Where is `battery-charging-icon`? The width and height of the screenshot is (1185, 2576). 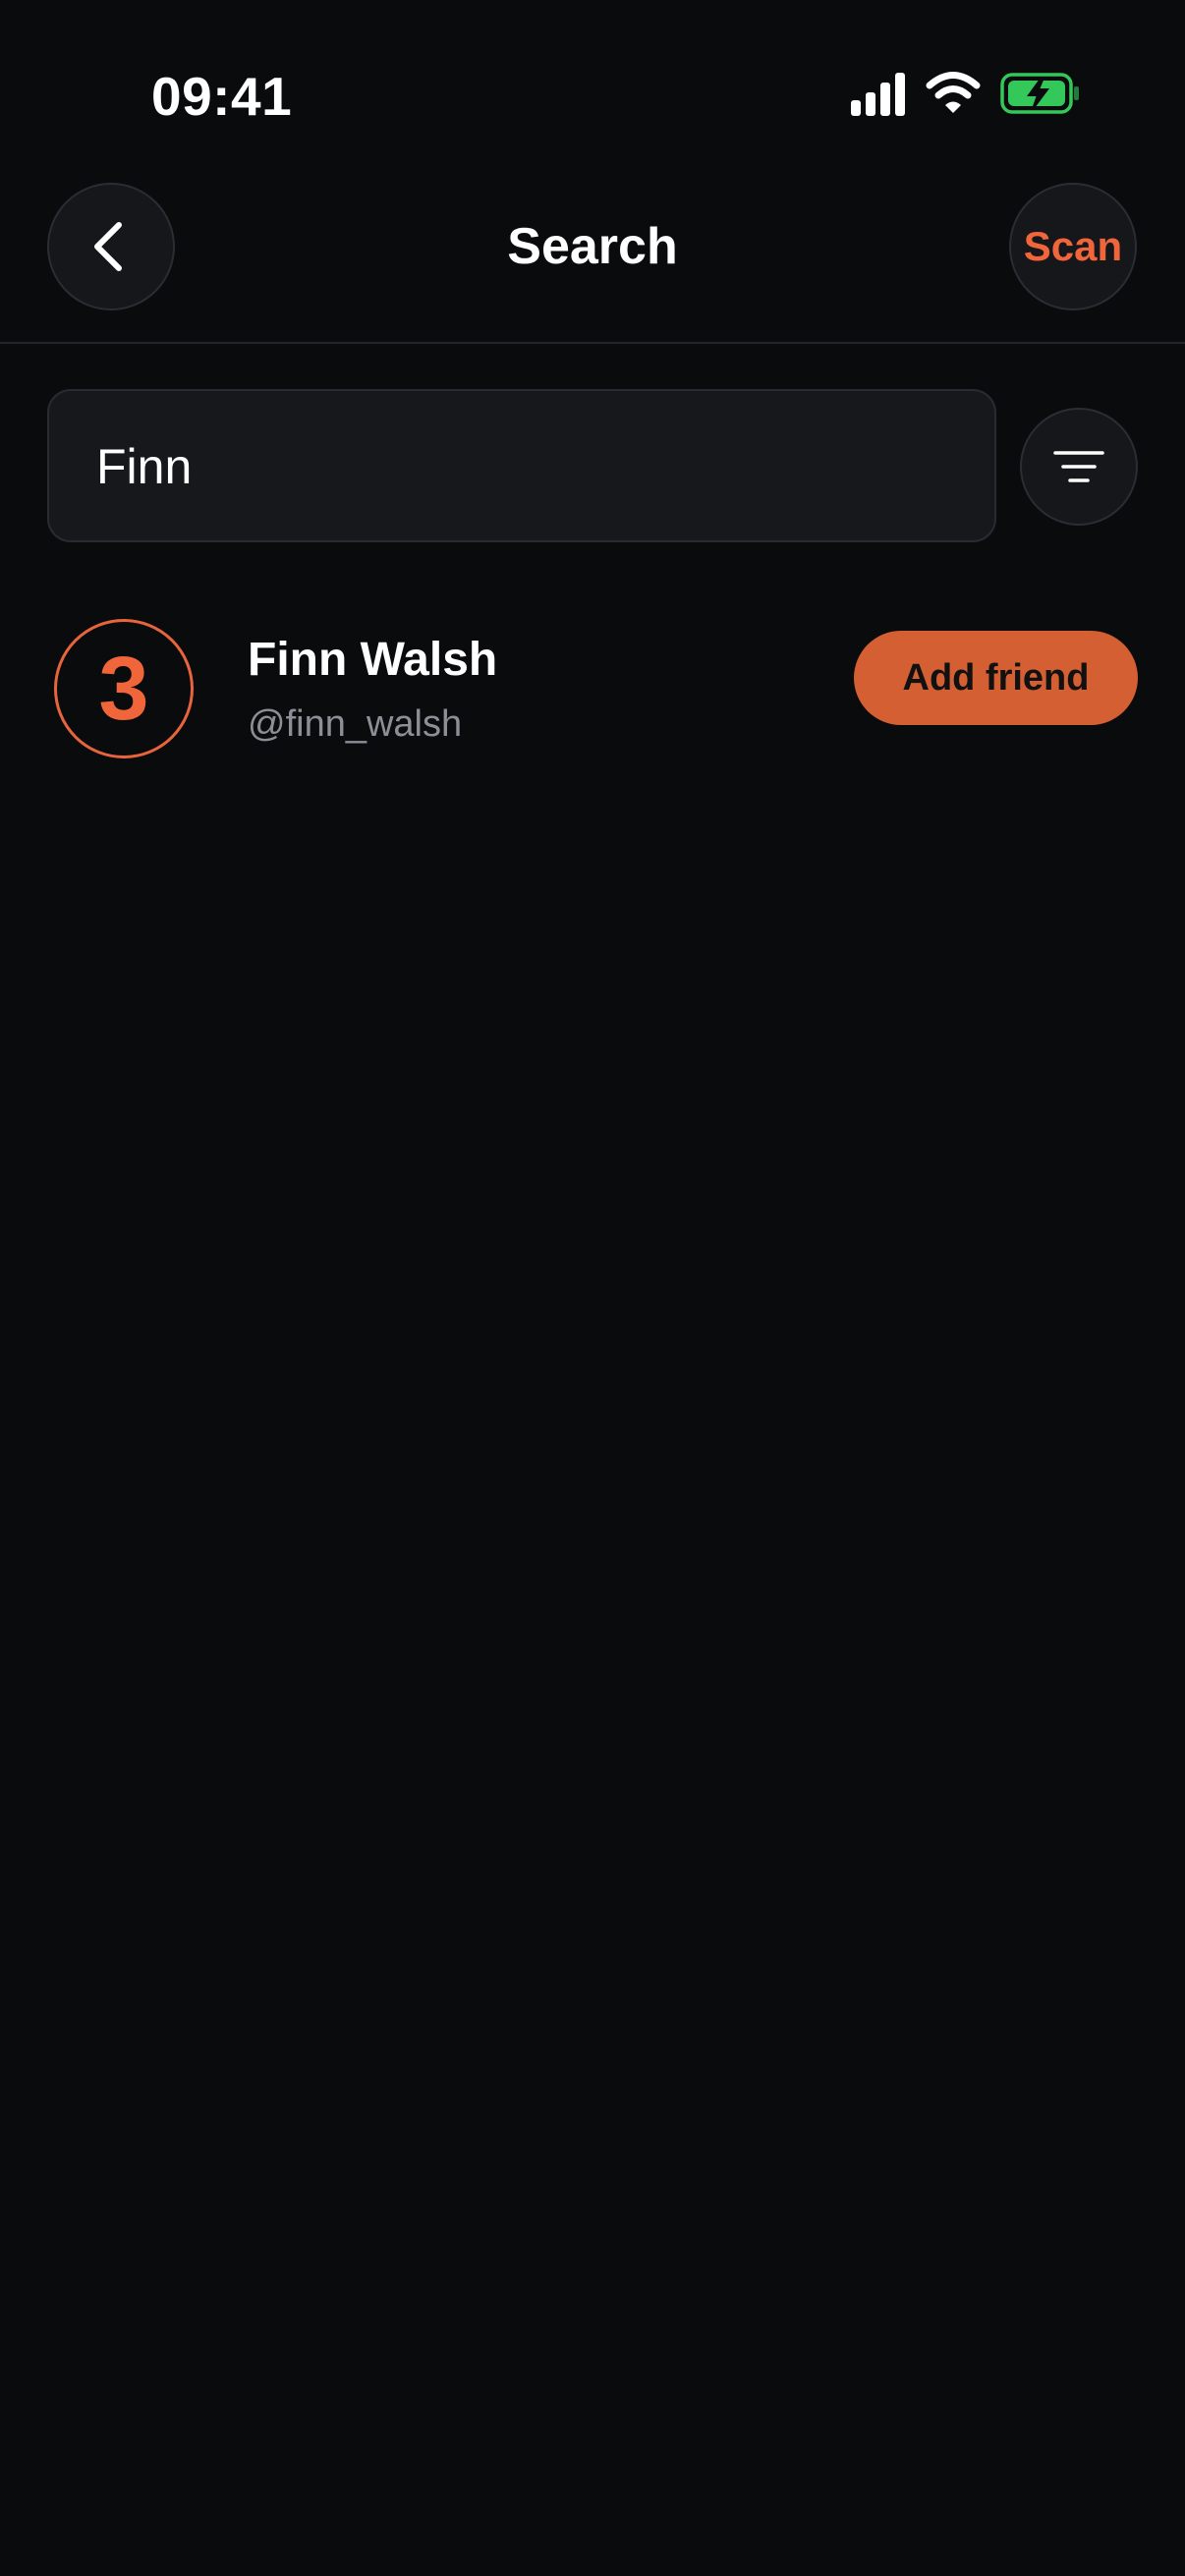
battery-charging-icon is located at coordinates (1040, 93).